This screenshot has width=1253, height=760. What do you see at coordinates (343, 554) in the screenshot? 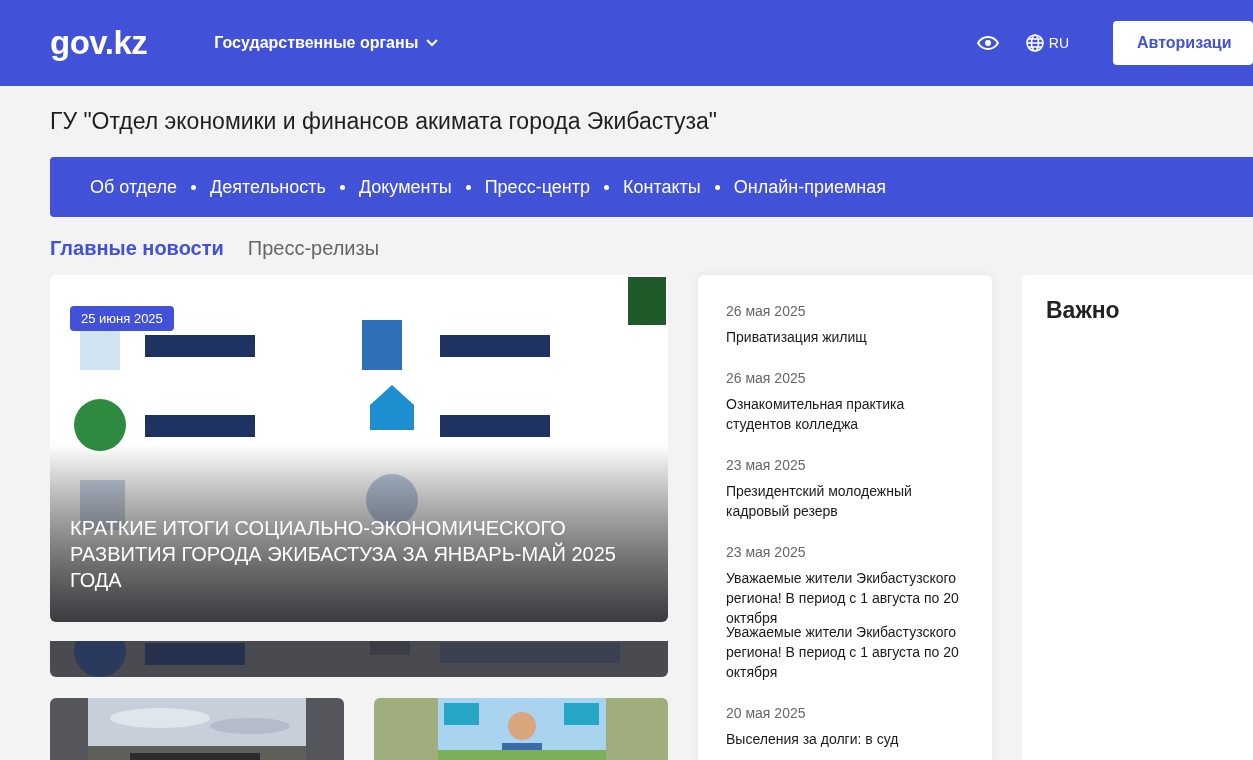
I see `news-headline: КРАТКИЕ ИТОГИ СОЦИАЛЬНО-ЭКОНОМИЧЕСКОГО РАЗВИТИЯ ГОРОДА ЭКИБАСТУЗА ЗА ЯНВАРЬ-МАЙ 2025 ГОДА` at bounding box center [343, 554].